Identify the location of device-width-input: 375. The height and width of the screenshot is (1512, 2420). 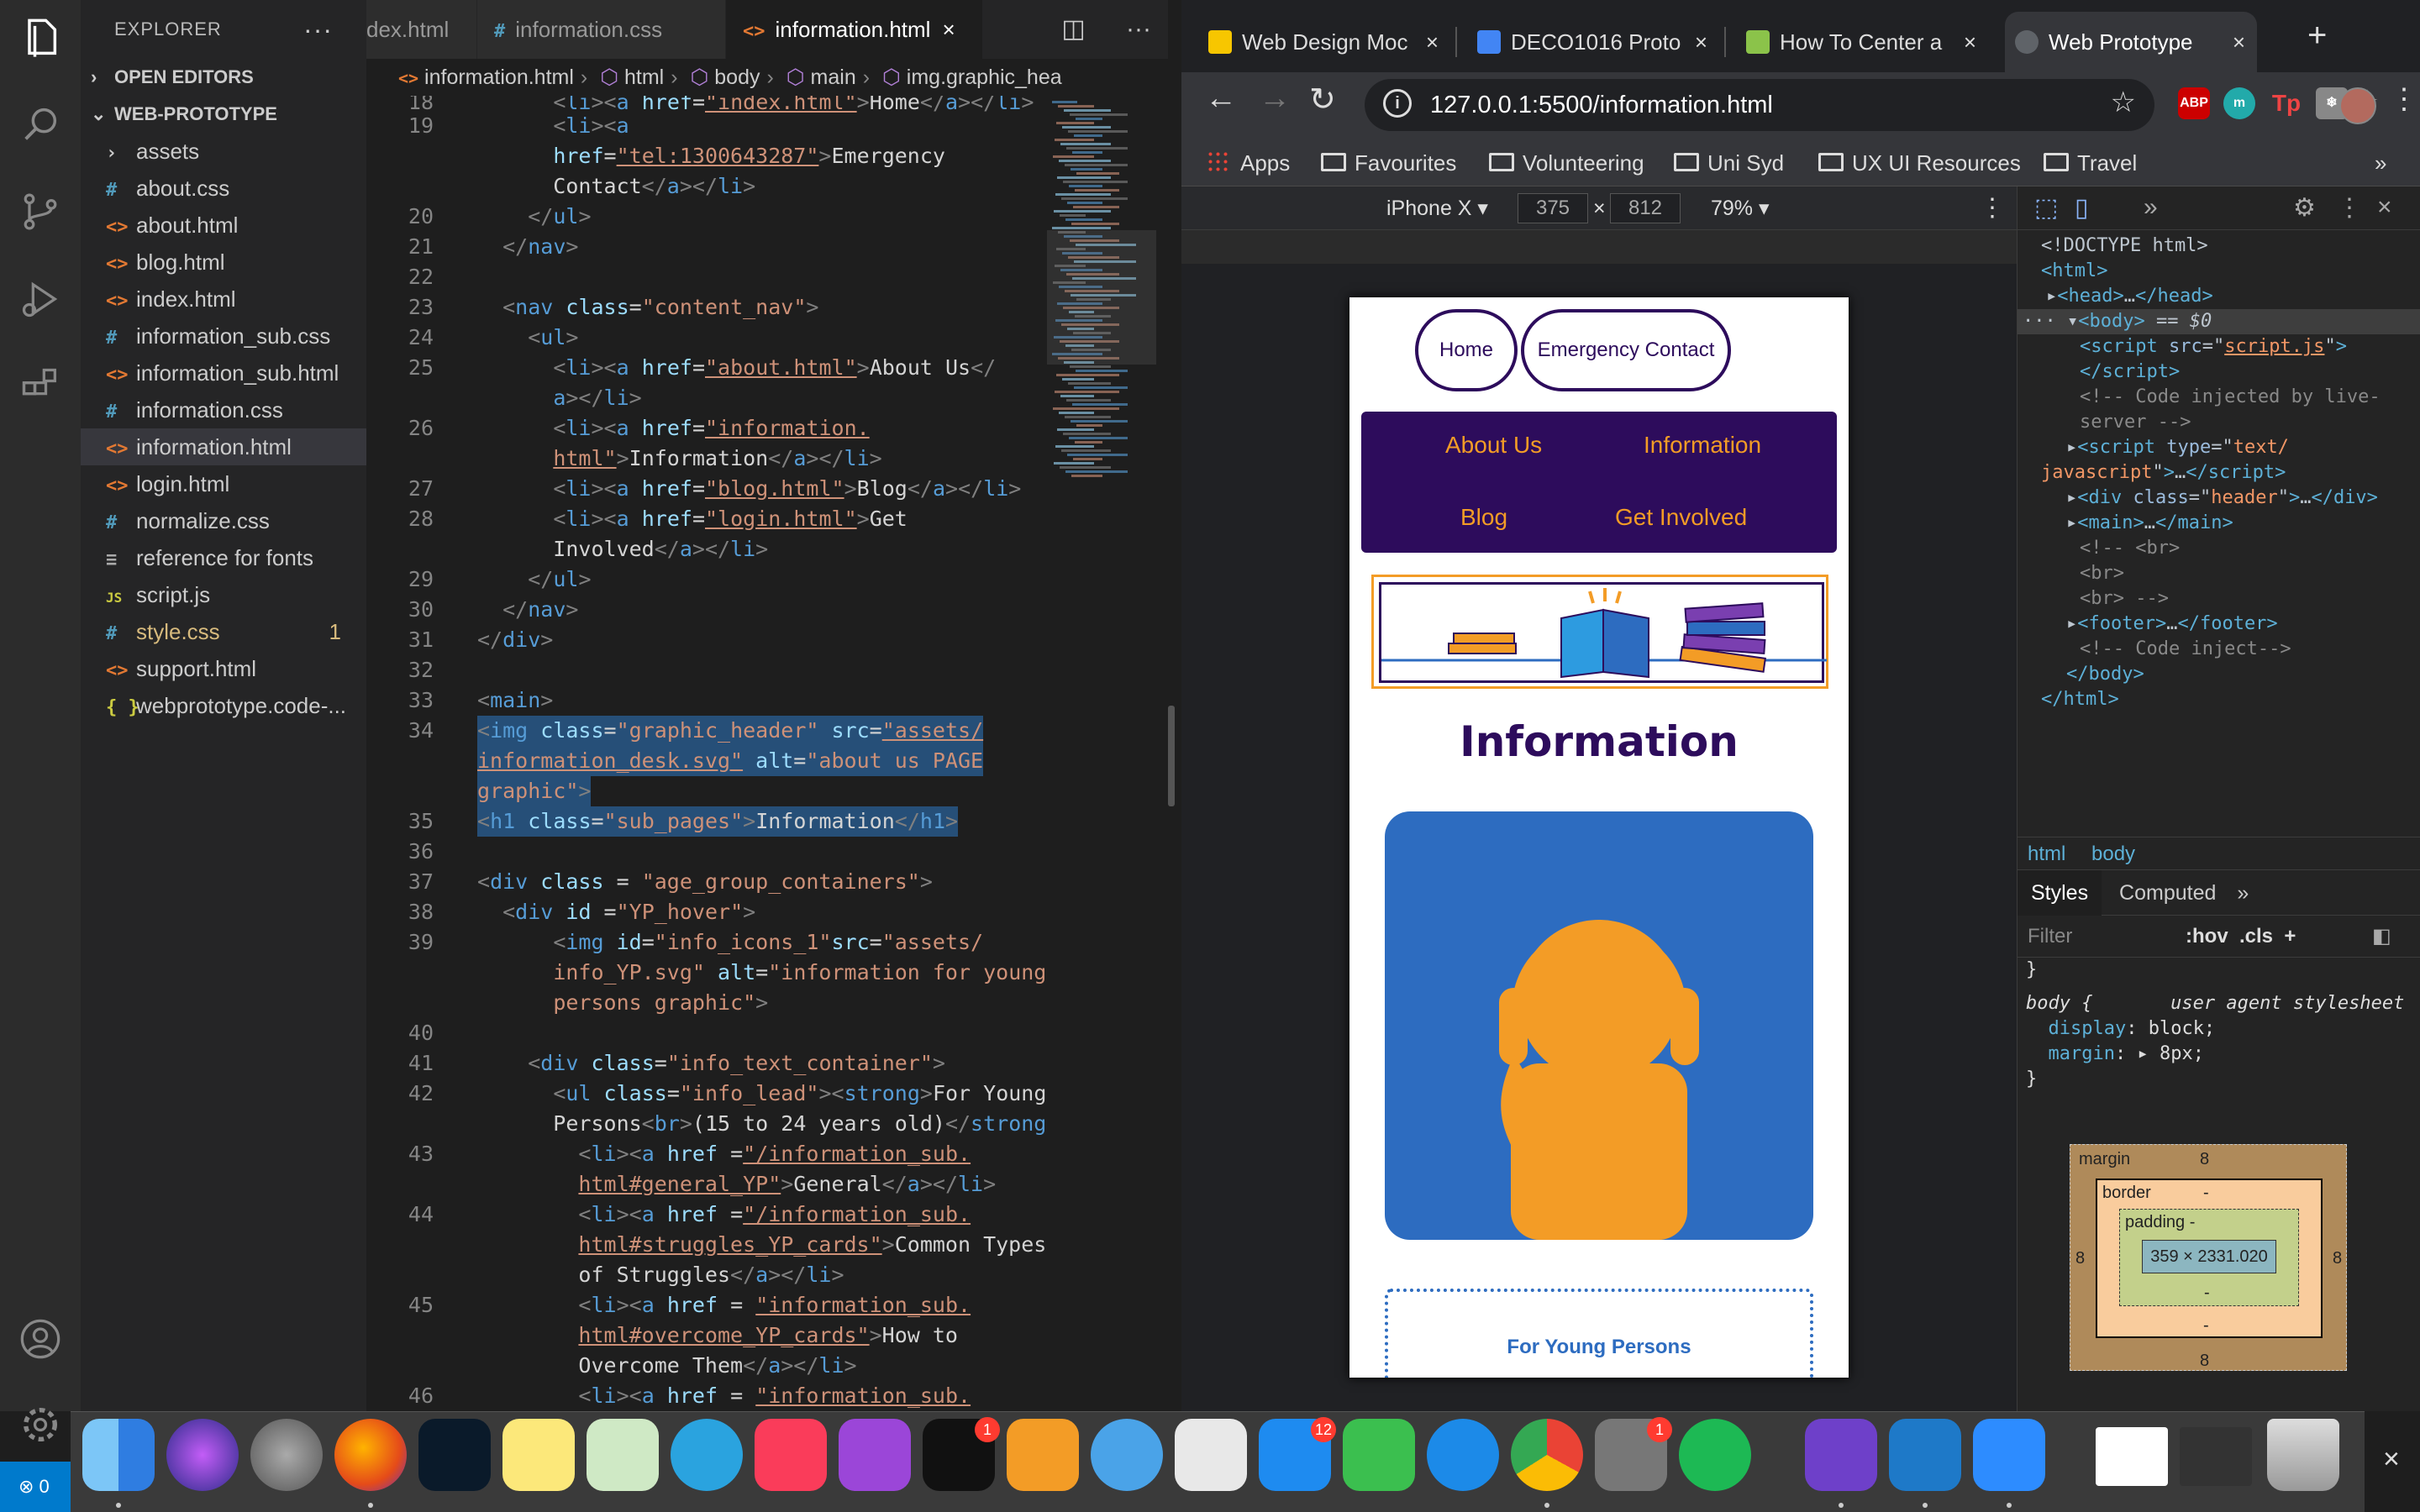
(1553, 208).